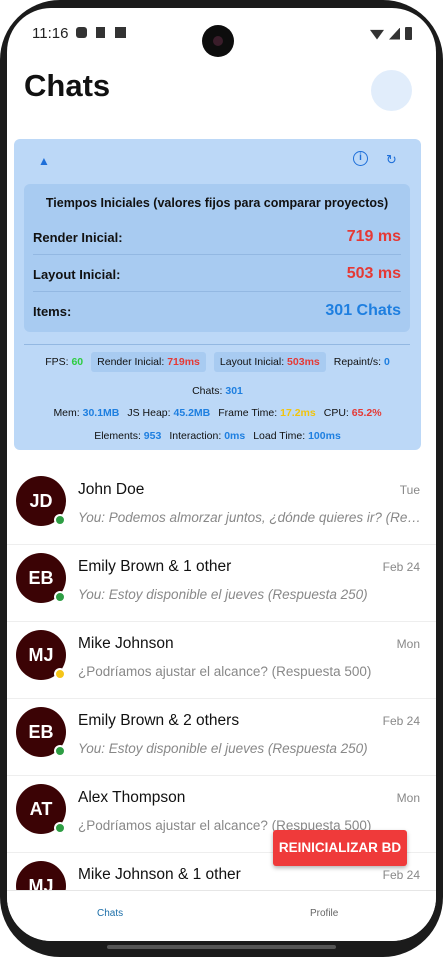 The width and height of the screenshot is (443, 957). I want to click on collapse-arrow-icon: ▲, so click(44, 161).